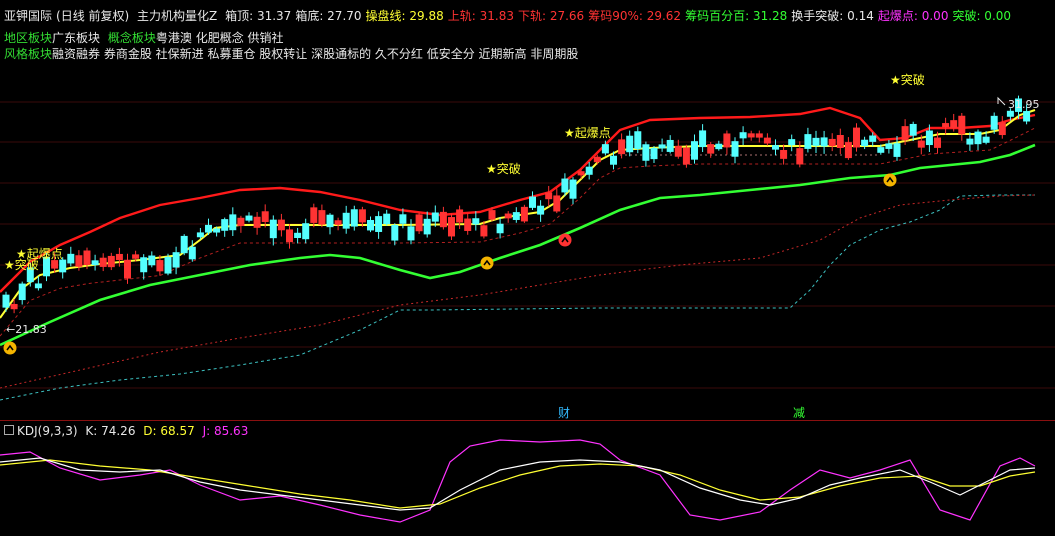 This screenshot has height=536, width=1055. I want to click on breakout-label-3: ★突破, so click(907, 79).